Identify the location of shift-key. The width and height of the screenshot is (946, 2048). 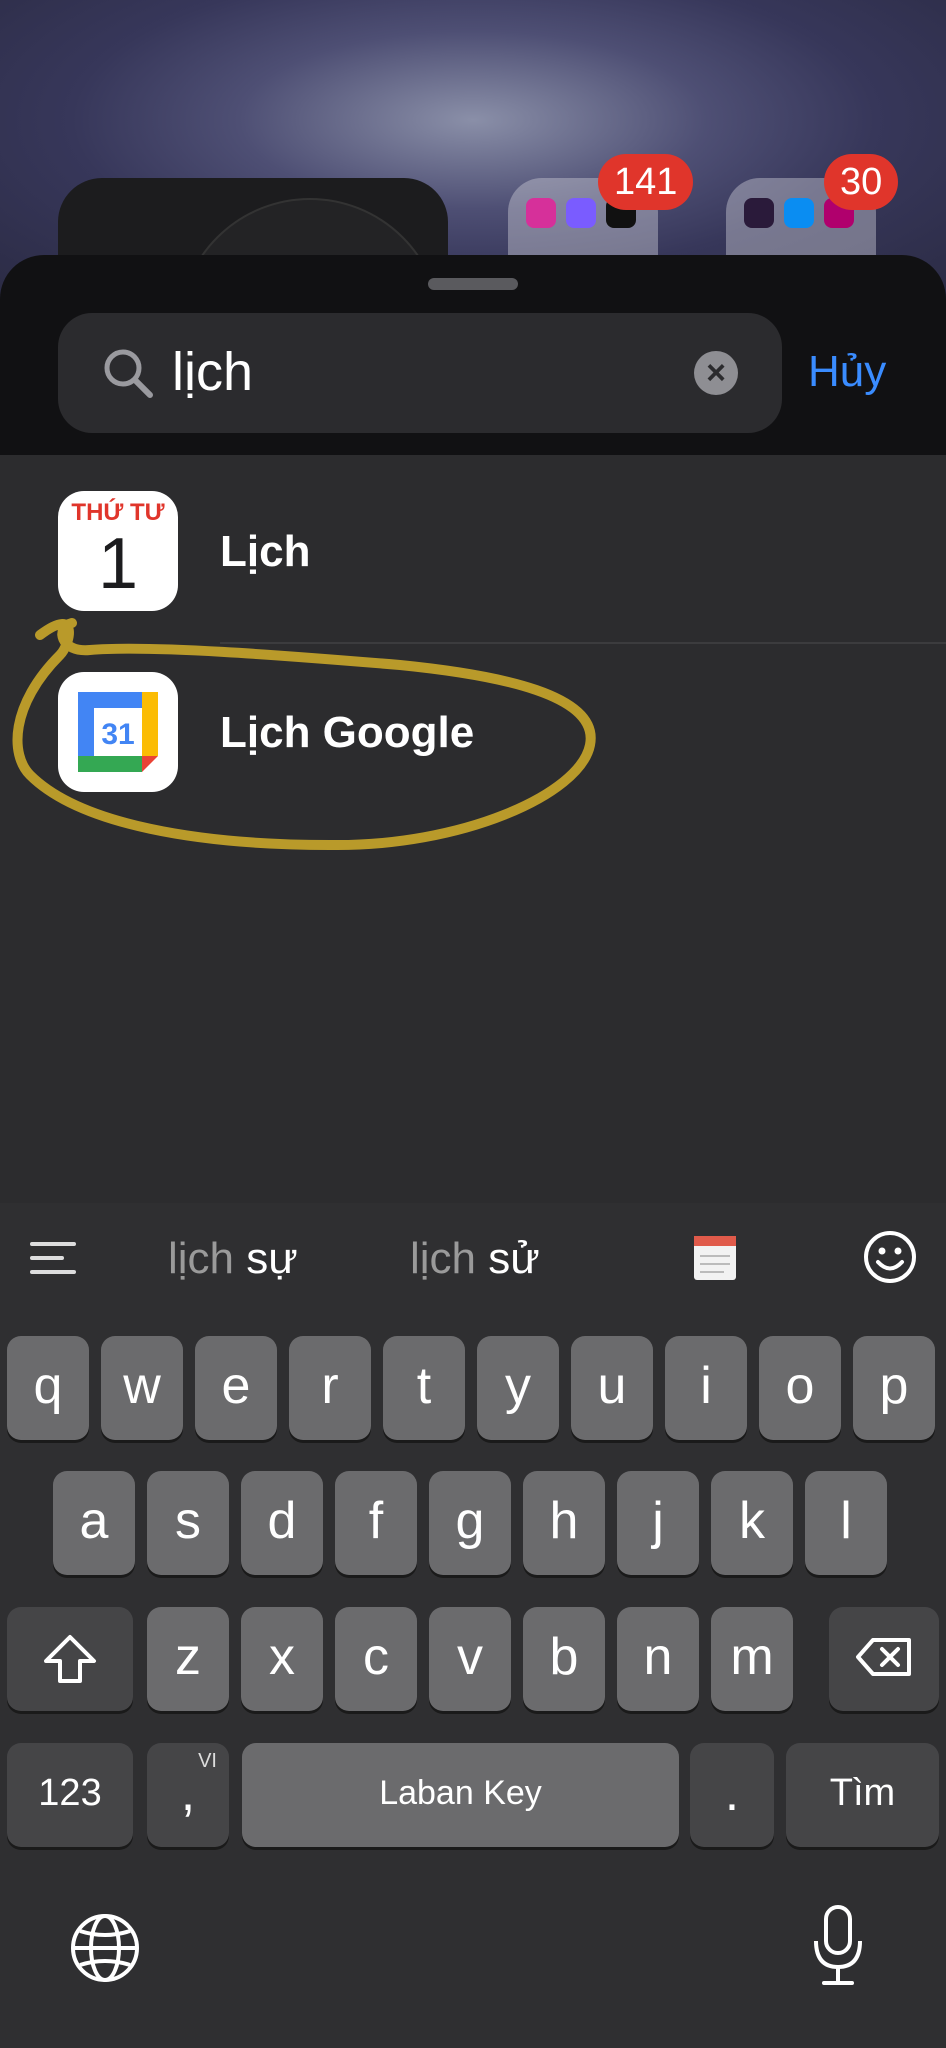
(70, 1659).